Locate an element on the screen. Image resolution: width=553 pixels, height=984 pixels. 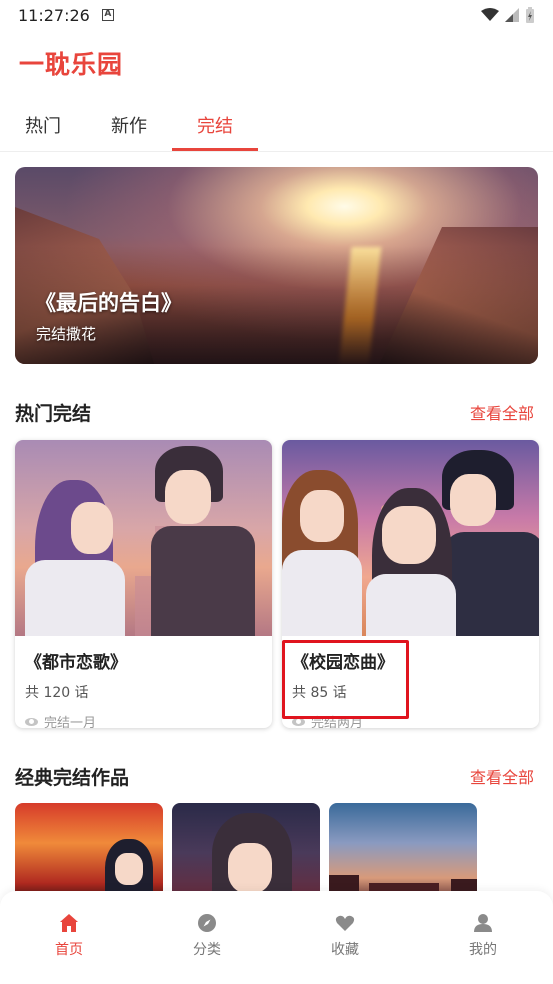
view-all-classic-link: 查看全部 is located at coordinates (502, 776).